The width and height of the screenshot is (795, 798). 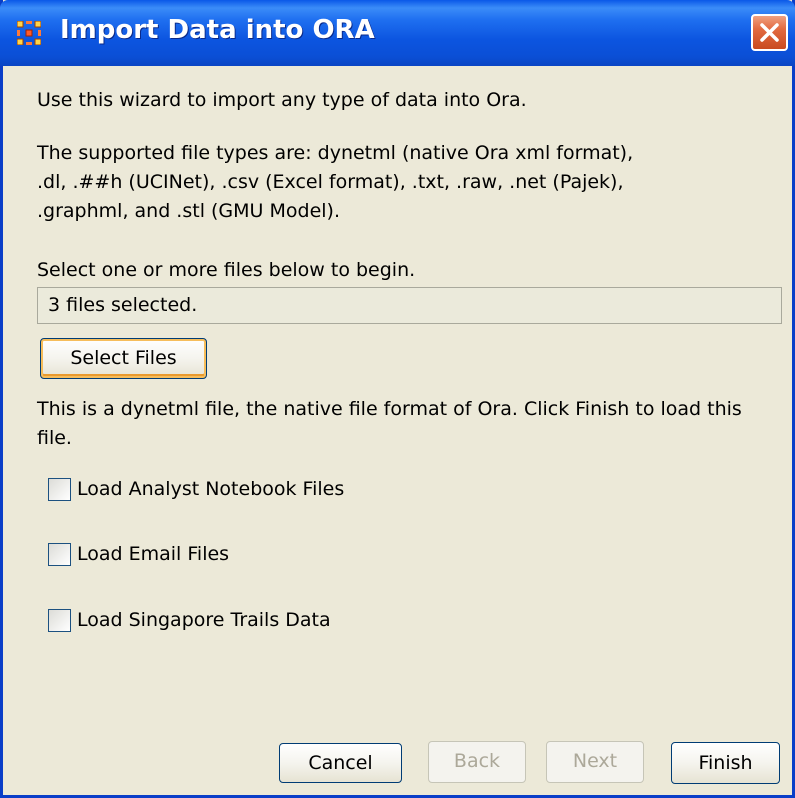 What do you see at coordinates (54, 438) in the screenshot?
I see `file-status-line: file.` at bounding box center [54, 438].